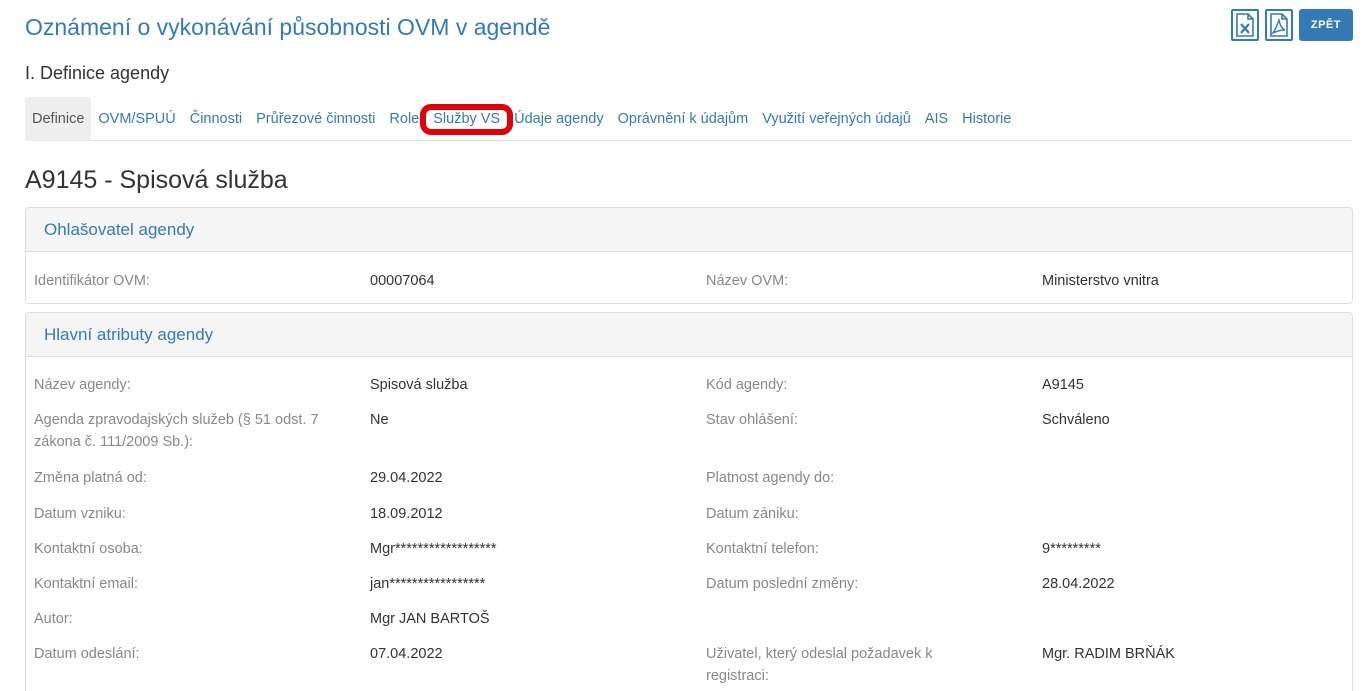 This screenshot has width=1363, height=691. Describe the element at coordinates (762, 549) in the screenshot. I see `field-label: Kontaktní telefon:` at that location.